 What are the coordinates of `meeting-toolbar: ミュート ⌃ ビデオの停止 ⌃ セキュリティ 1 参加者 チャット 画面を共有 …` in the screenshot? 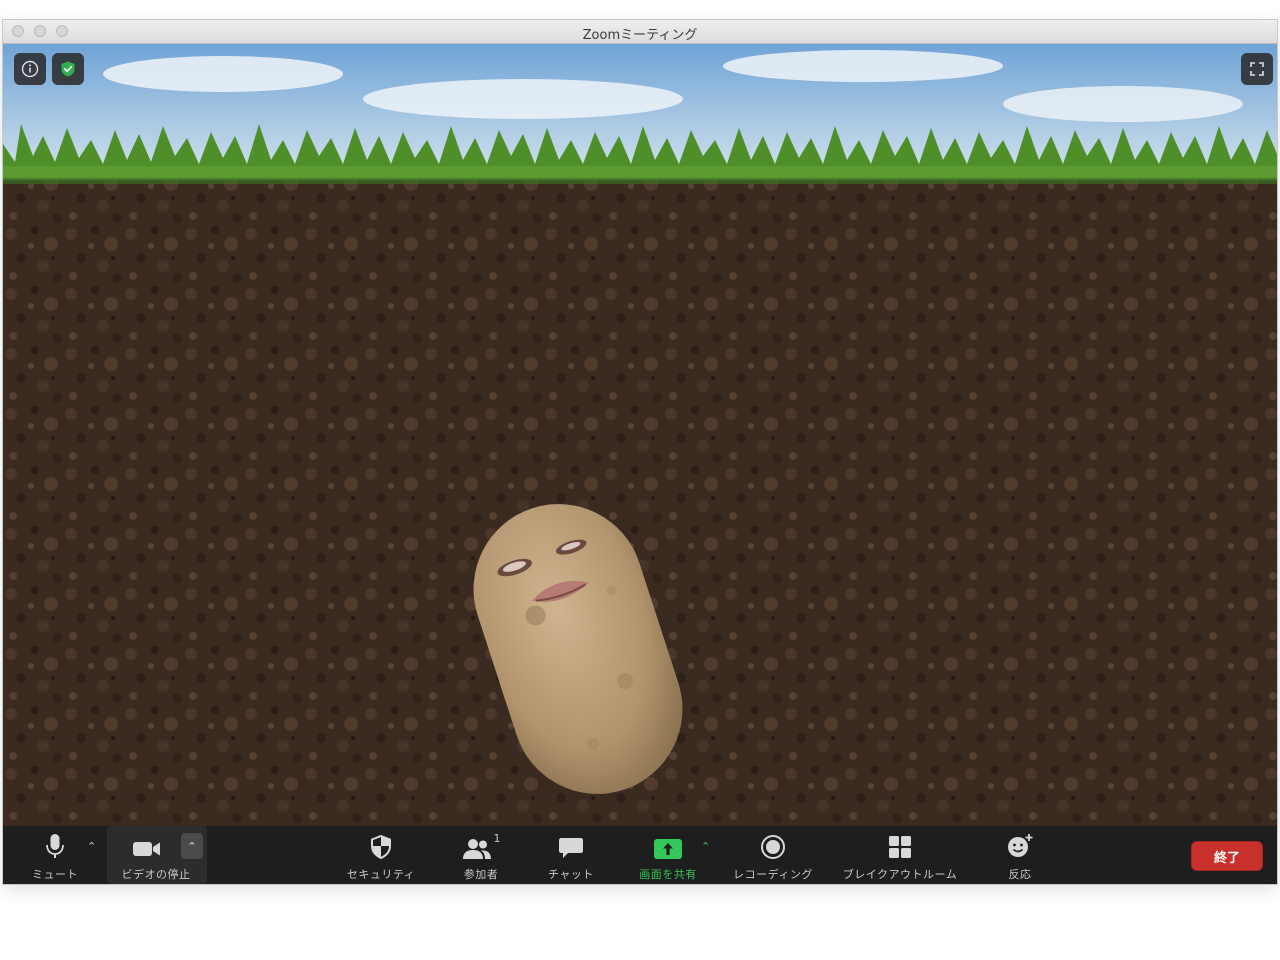 It's located at (640, 855).